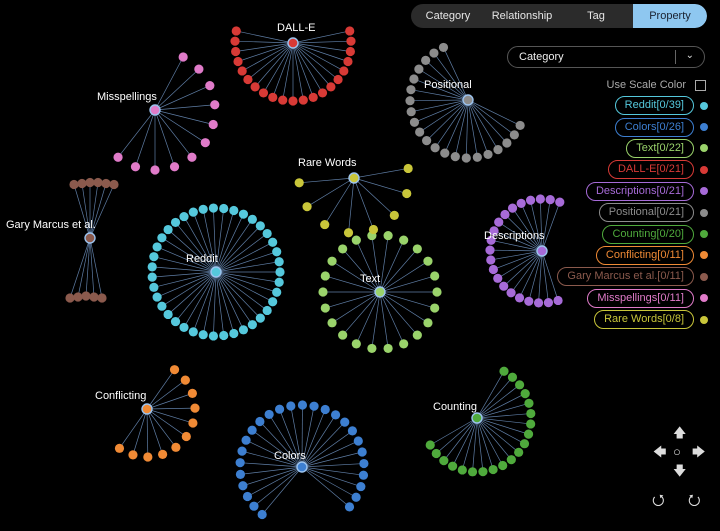 Image resolution: width=720 pixels, height=531 pixels. Describe the element at coordinates (632, 233) in the screenshot. I see `legend-item: Counting[0/20]` at that location.